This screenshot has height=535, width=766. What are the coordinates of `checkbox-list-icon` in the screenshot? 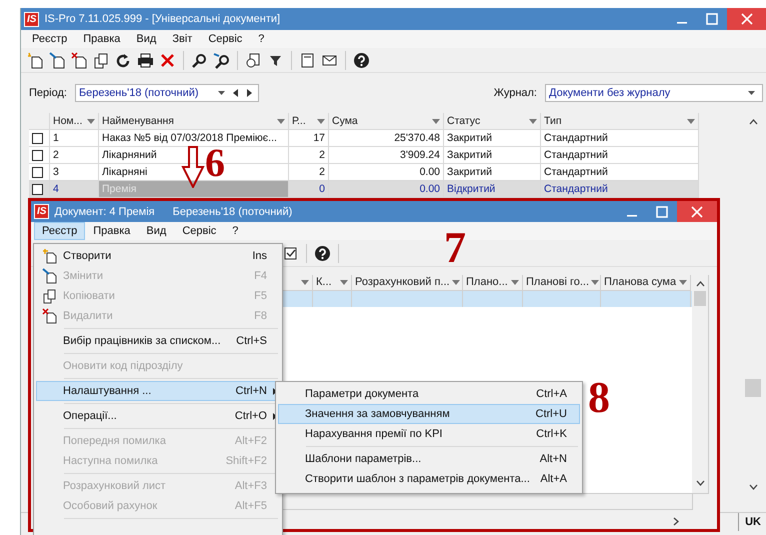 It's located at (290, 253).